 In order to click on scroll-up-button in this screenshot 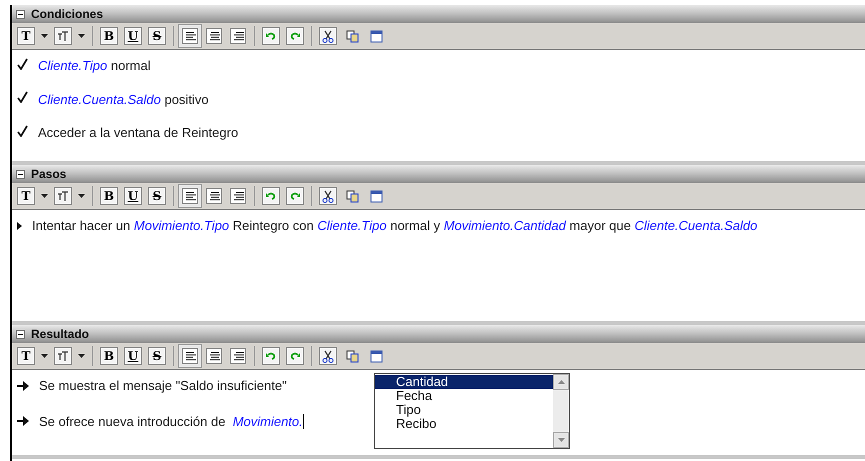, I will do `click(561, 382)`.